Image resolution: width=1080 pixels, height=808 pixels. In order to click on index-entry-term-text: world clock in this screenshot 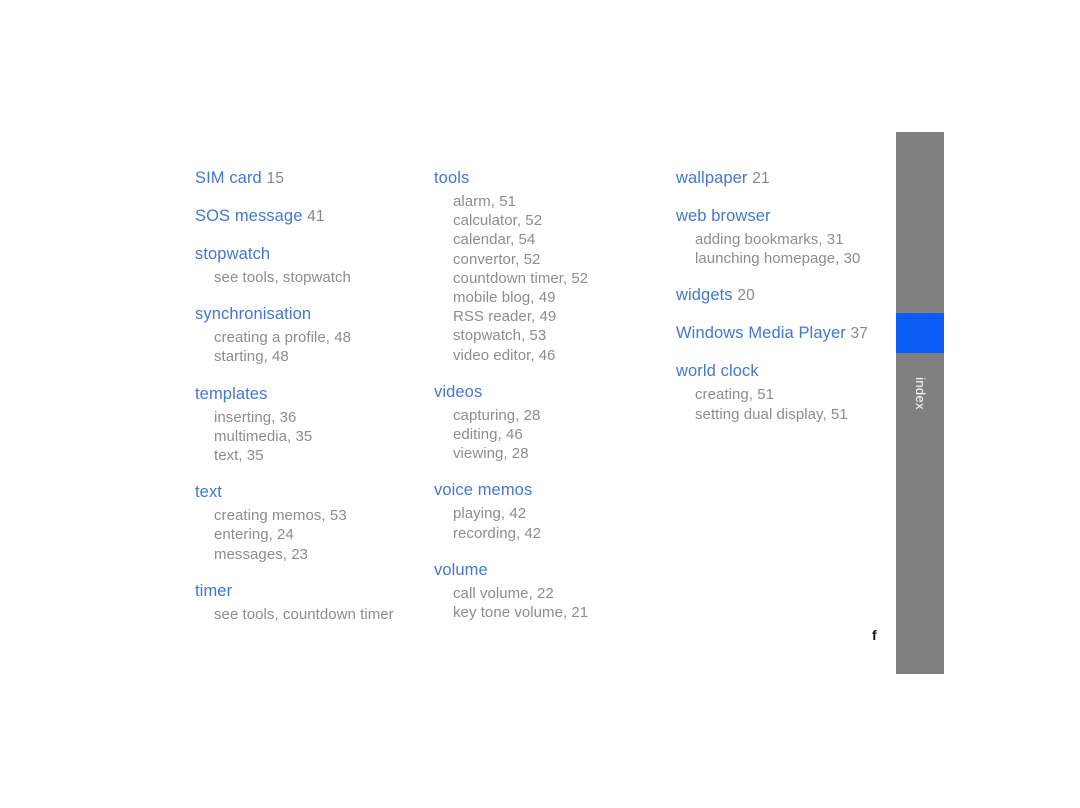, I will do `click(717, 371)`.